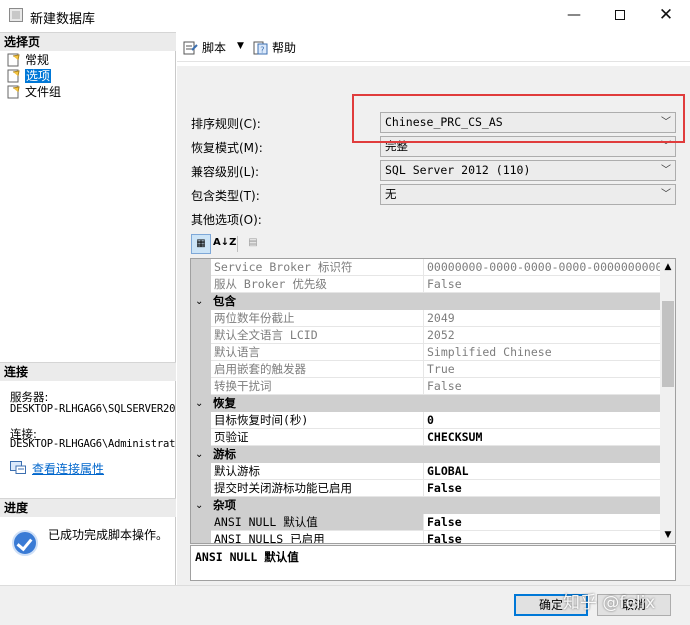 Image resolution: width=690 pixels, height=625 pixels. What do you see at coordinates (16, 15) in the screenshot?
I see `app-icon` at bounding box center [16, 15].